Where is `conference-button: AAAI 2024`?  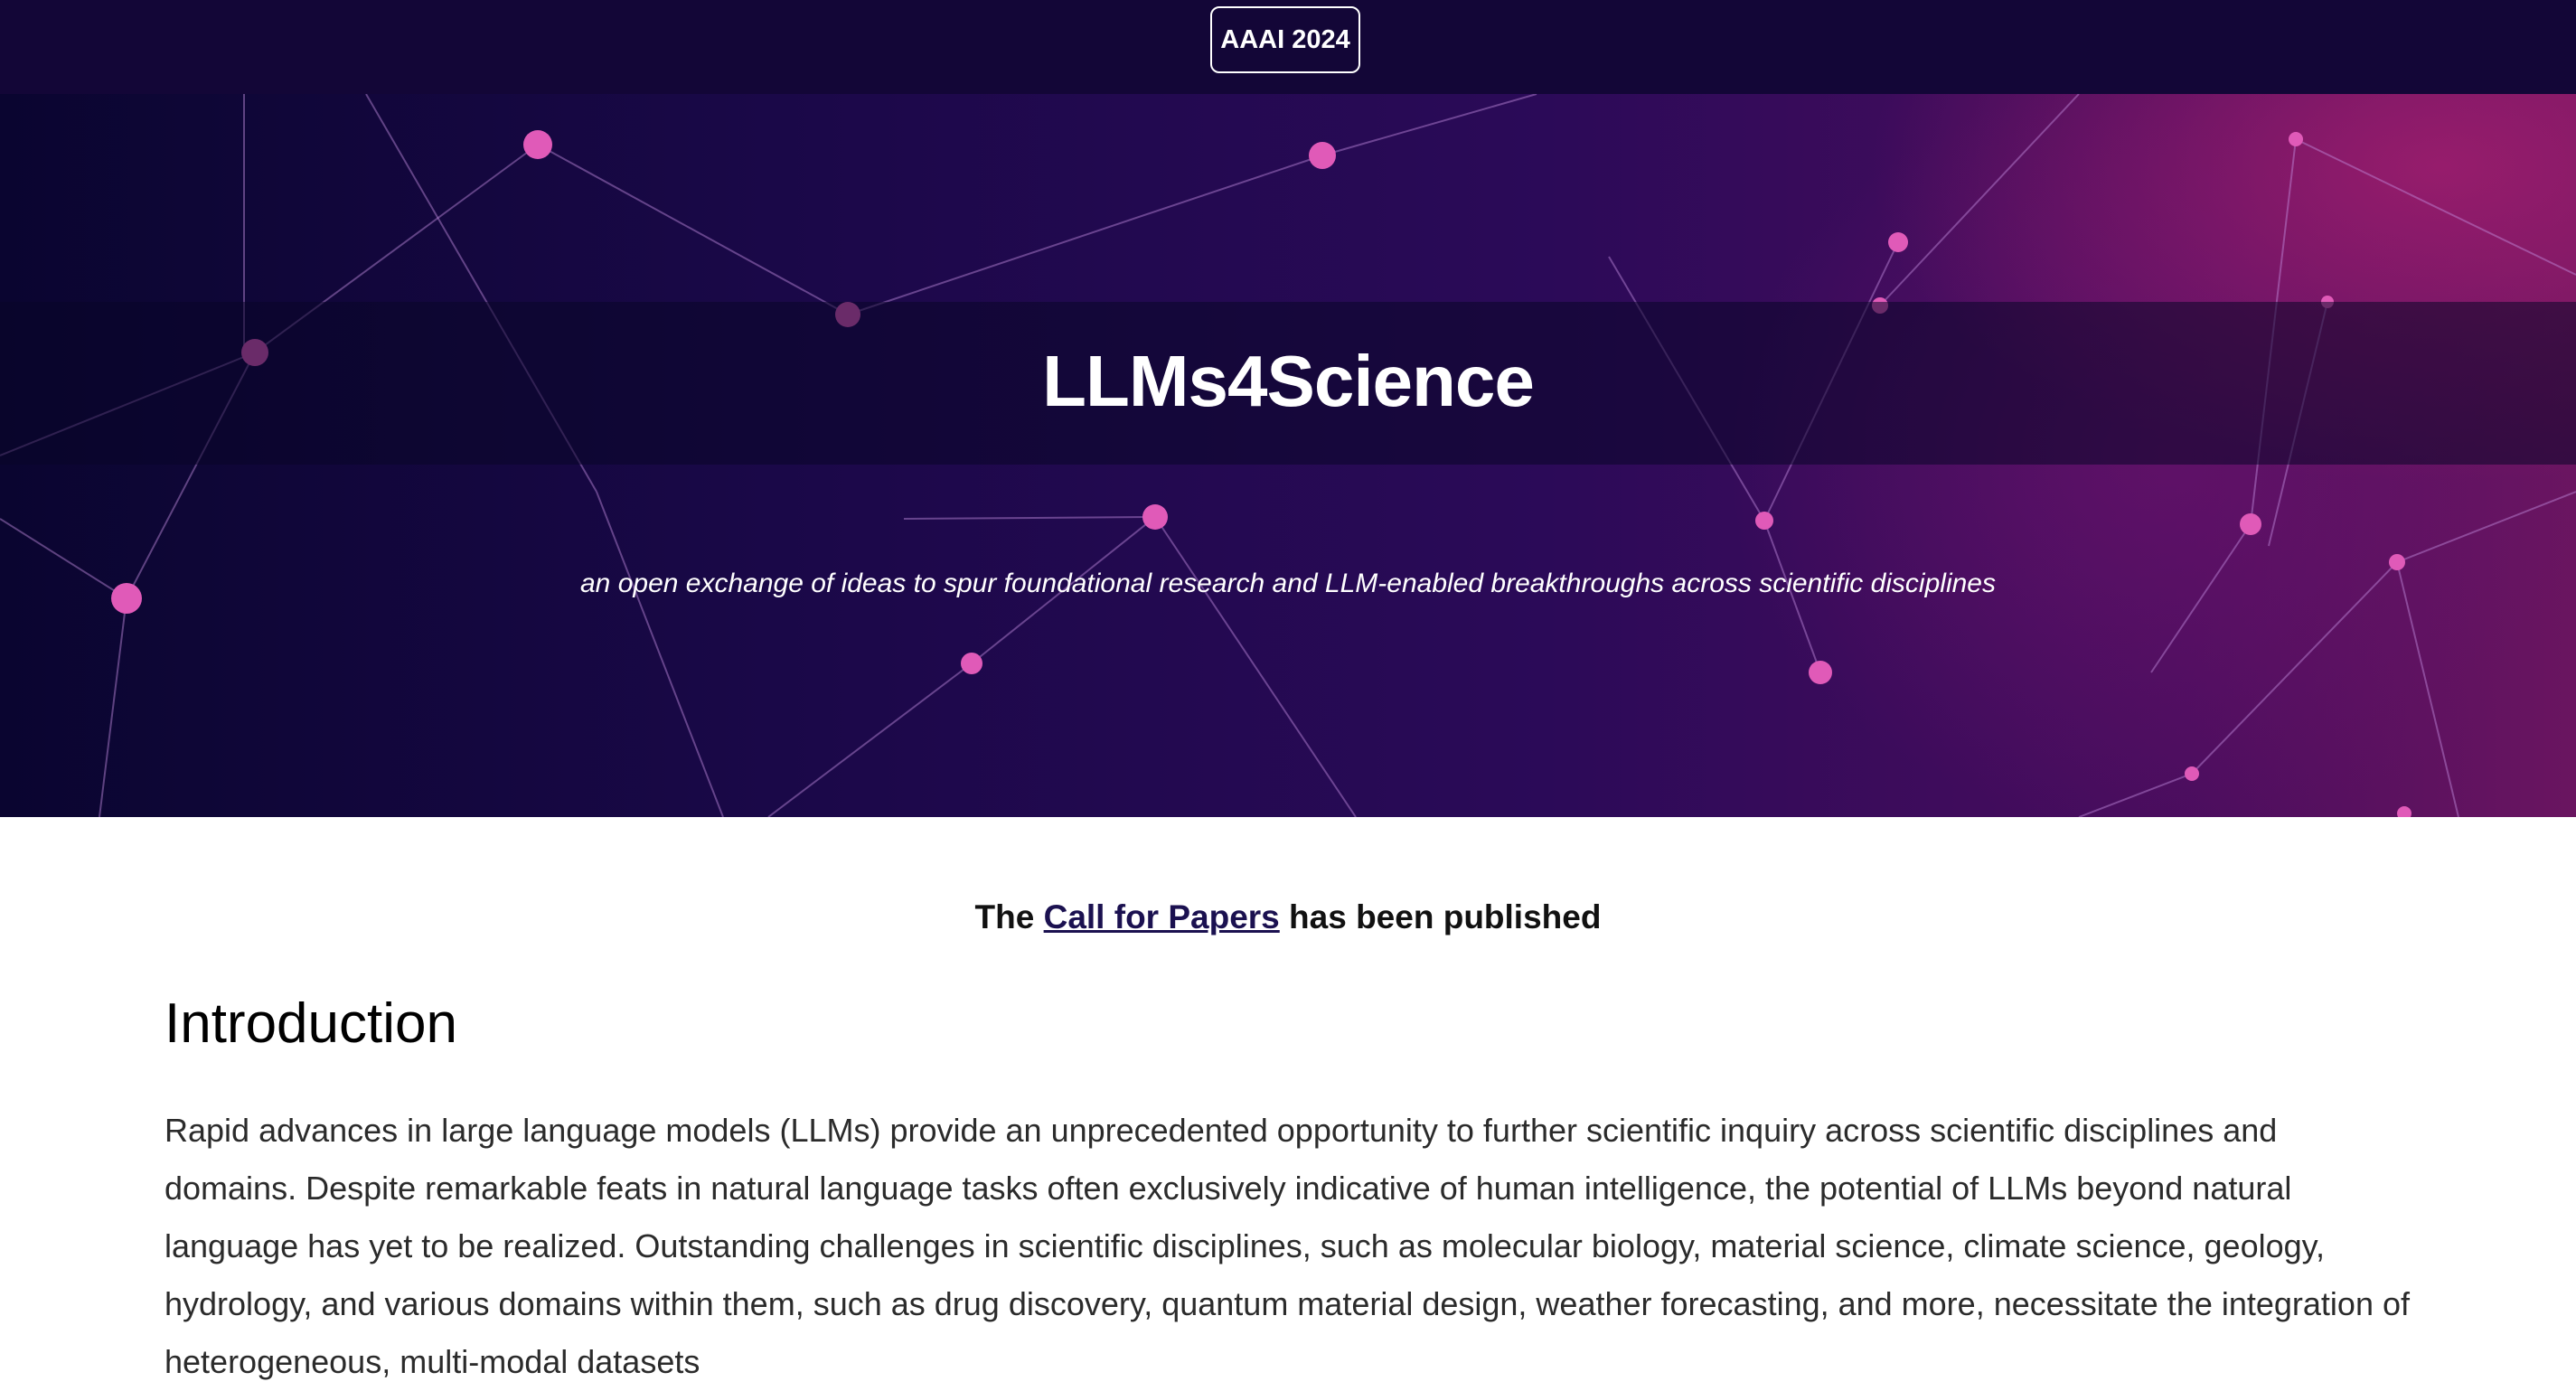
conference-button: AAAI 2024 is located at coordinates (1285, 40).